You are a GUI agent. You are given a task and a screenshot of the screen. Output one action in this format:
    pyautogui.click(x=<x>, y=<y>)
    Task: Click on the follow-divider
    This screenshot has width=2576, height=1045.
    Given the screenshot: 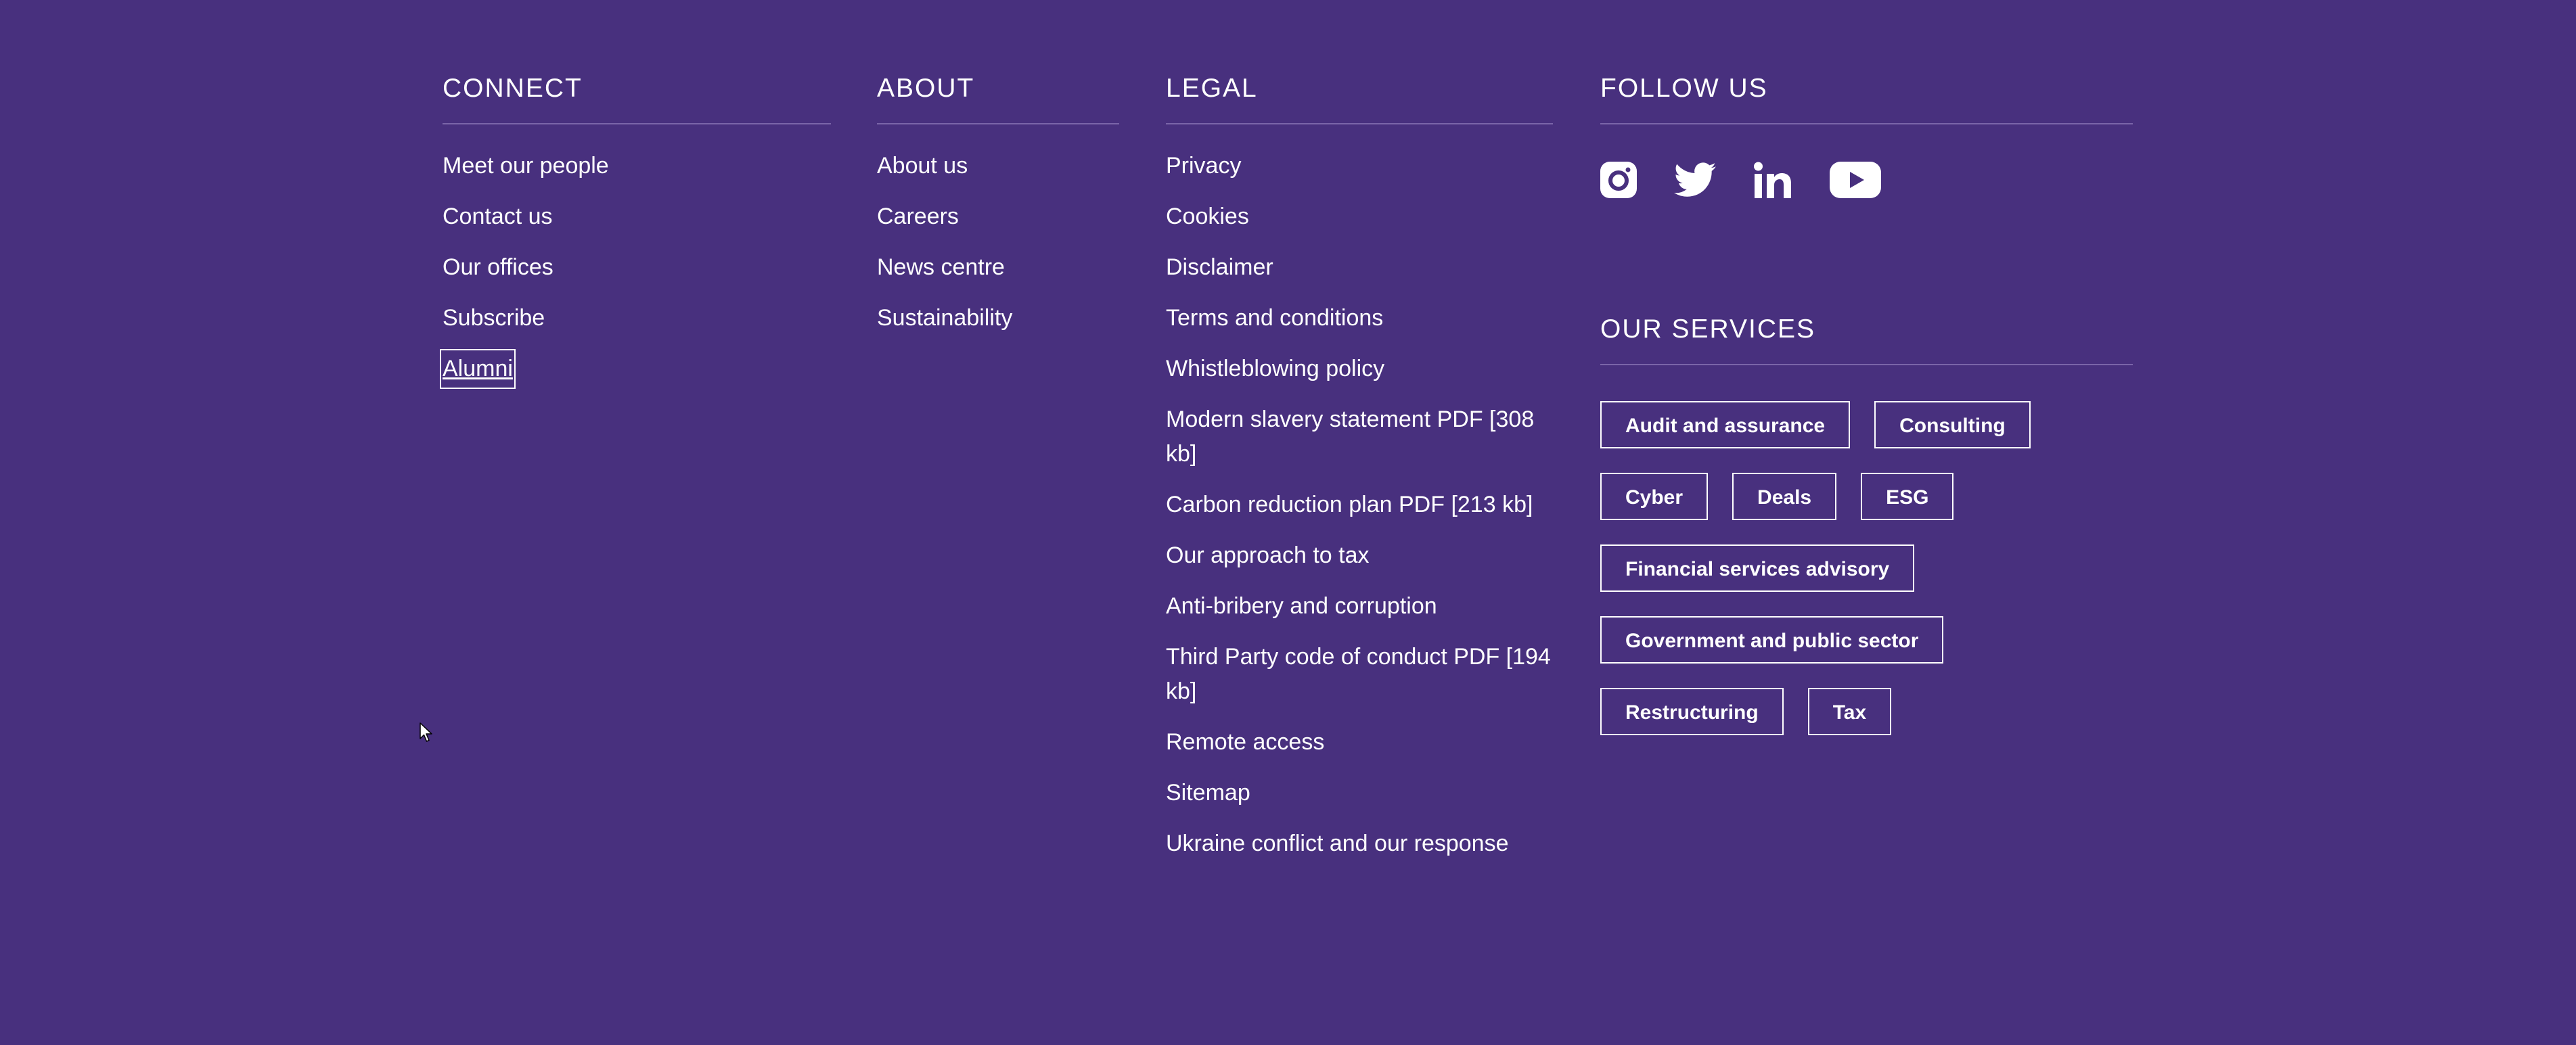 What is the action you would take?
    pyautogui.click(x=1866, y=123)
    